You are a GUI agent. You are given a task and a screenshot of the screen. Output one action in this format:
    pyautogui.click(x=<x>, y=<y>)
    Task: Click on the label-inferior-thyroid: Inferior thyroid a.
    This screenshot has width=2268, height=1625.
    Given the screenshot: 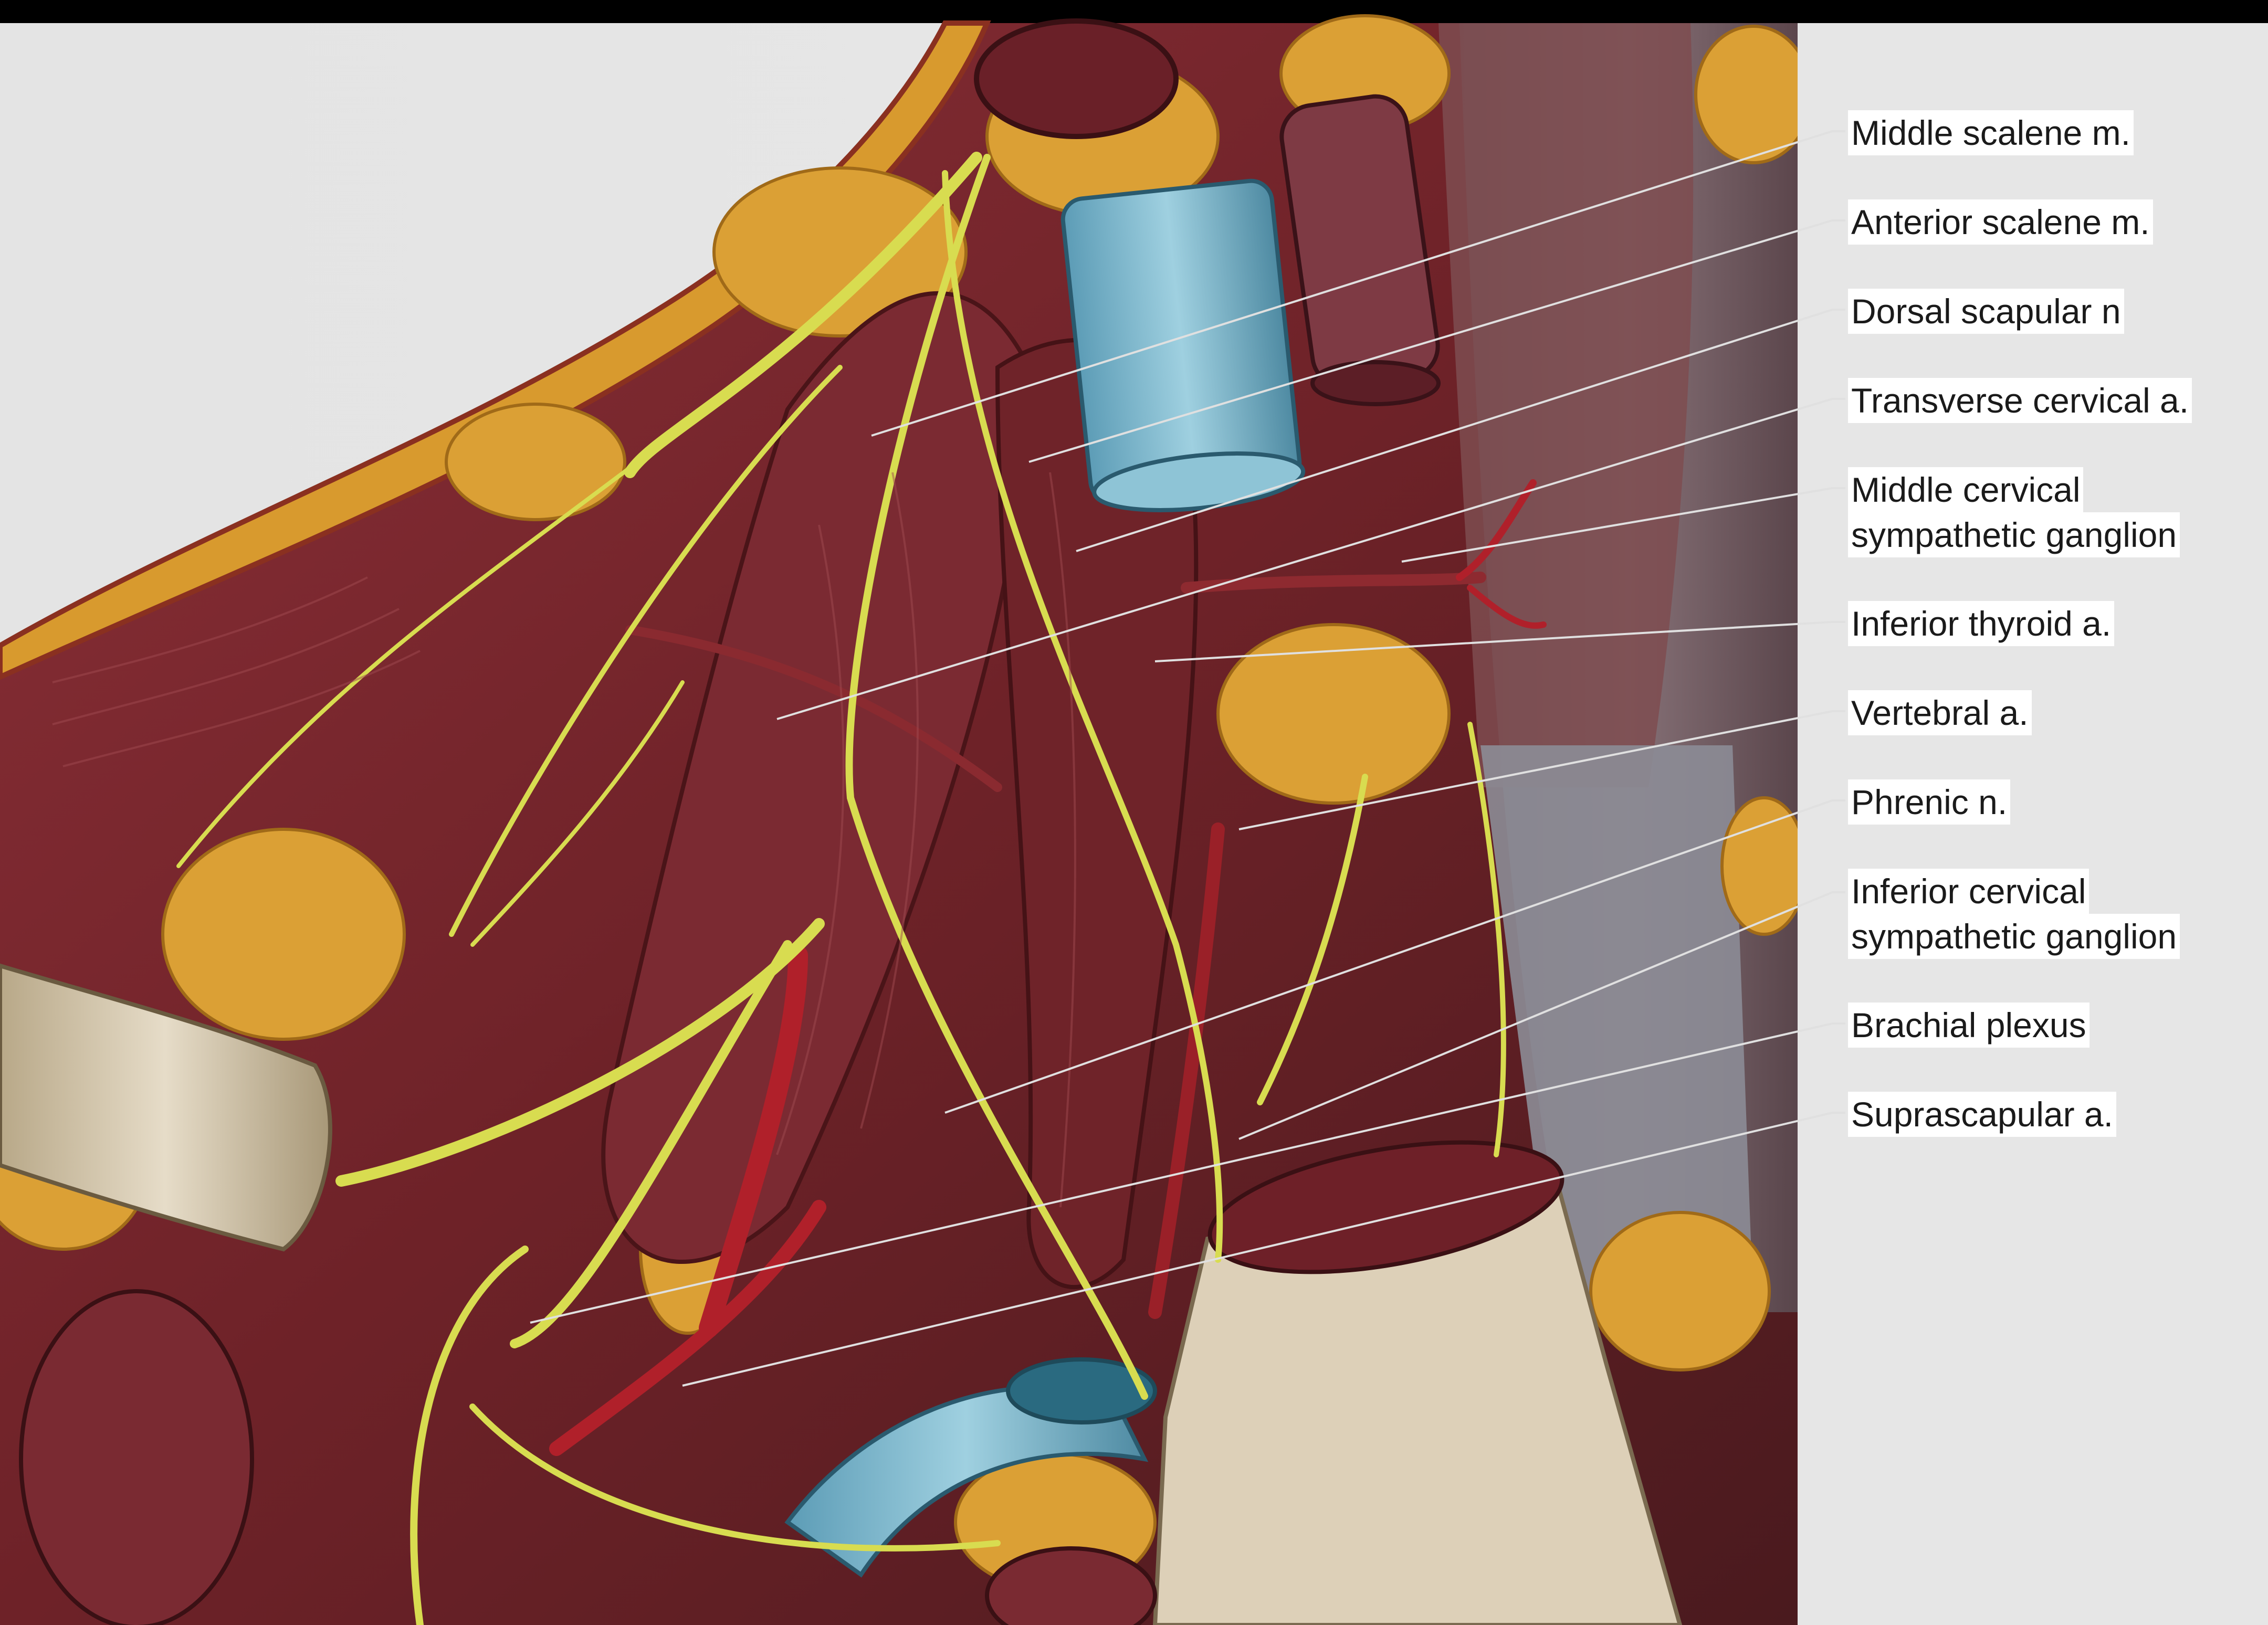 What is the action you would take?
    pyautogui.click(x=1981, y=623)
    